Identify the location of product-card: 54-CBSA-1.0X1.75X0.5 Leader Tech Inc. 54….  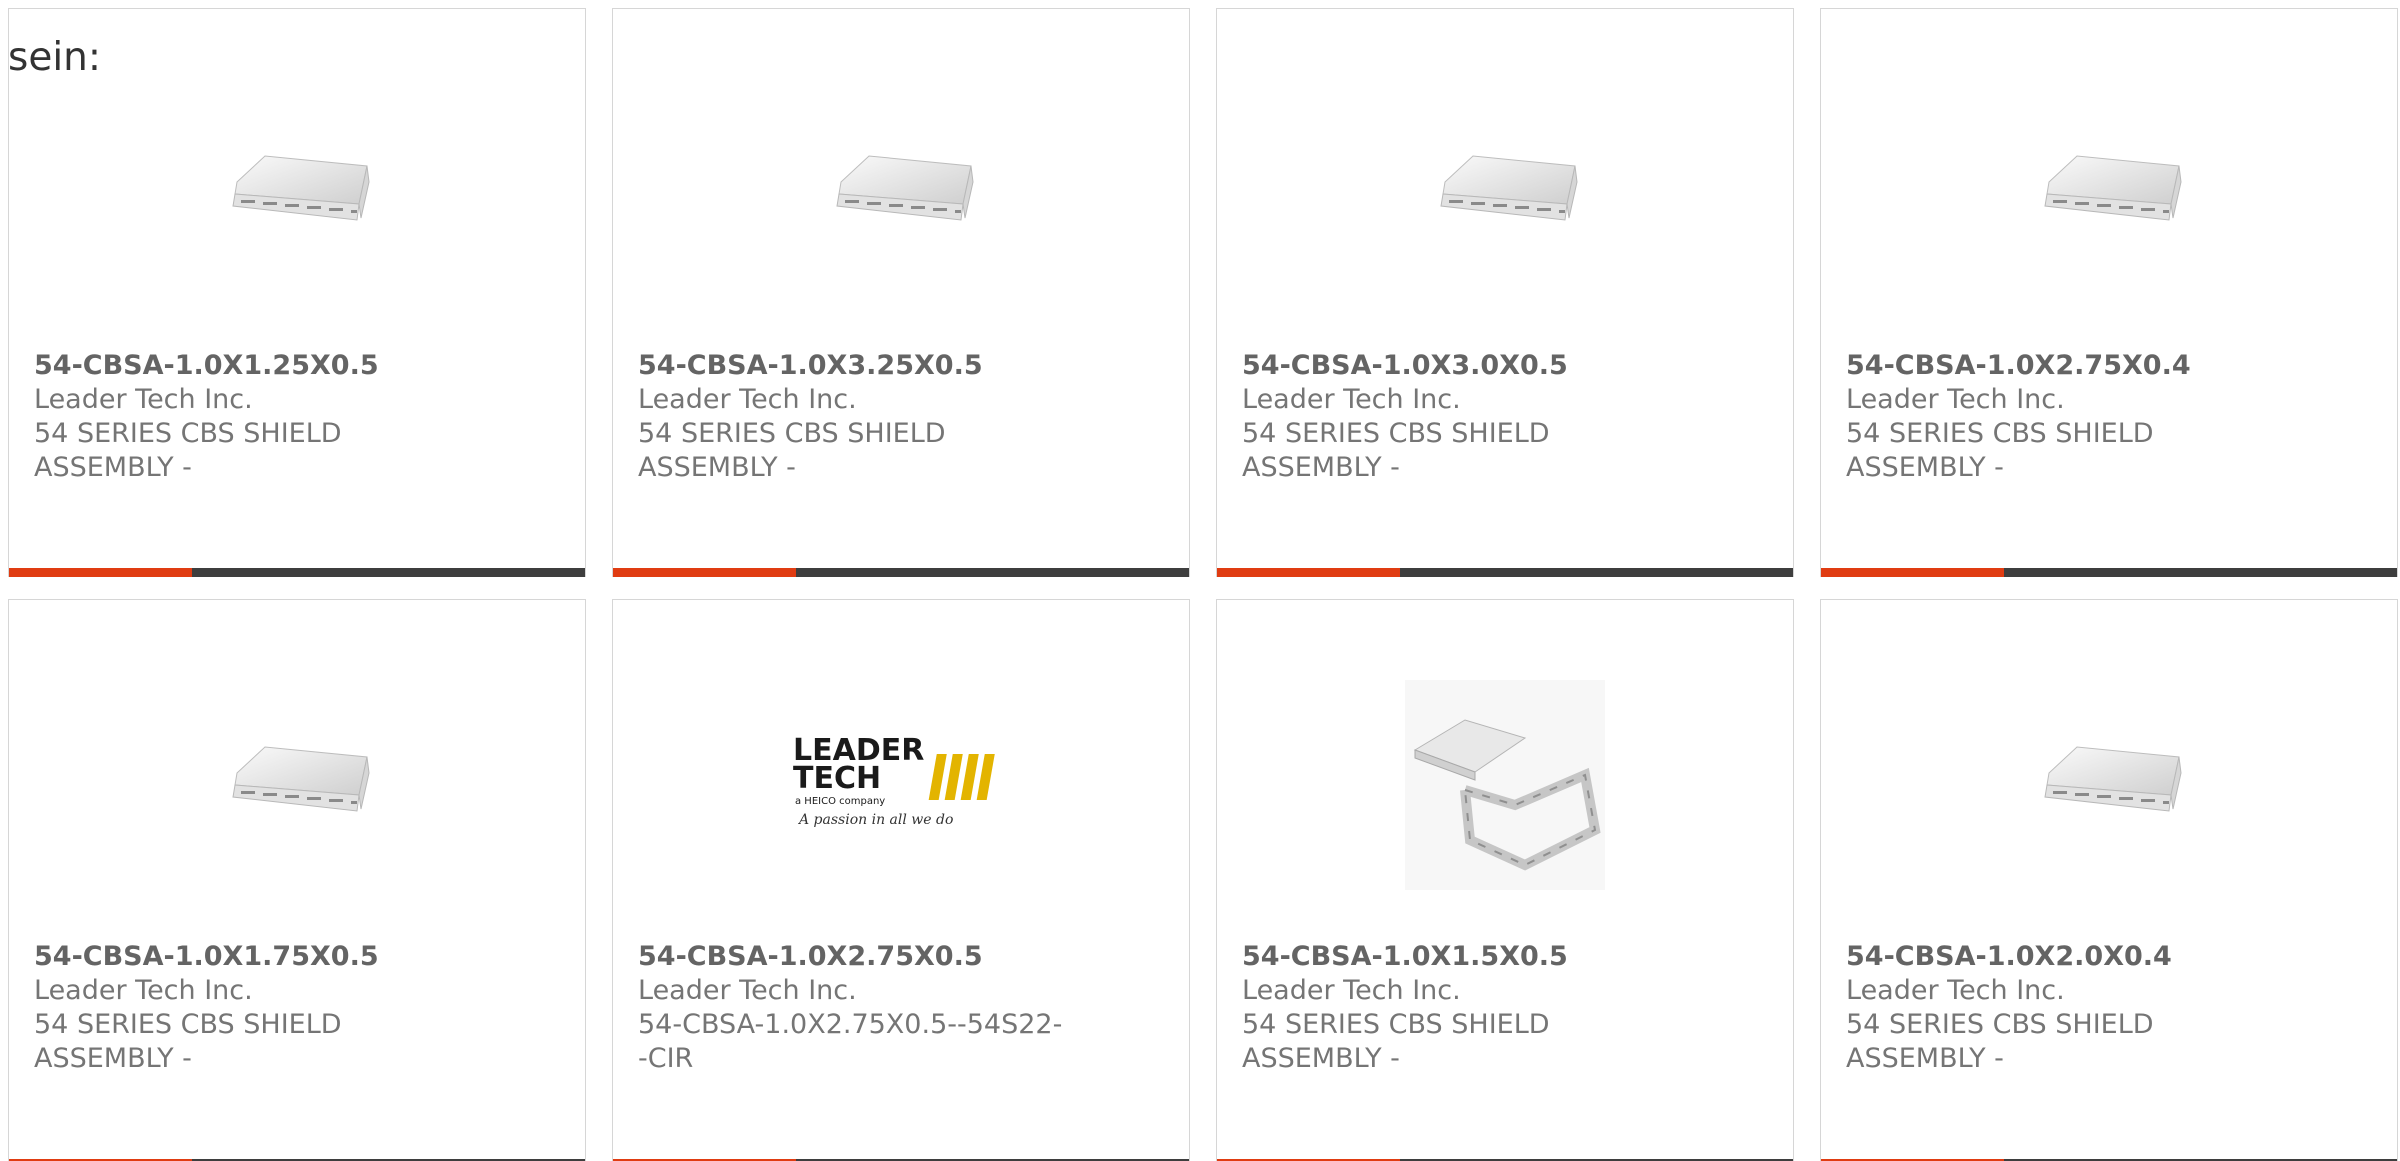
(297, 880).